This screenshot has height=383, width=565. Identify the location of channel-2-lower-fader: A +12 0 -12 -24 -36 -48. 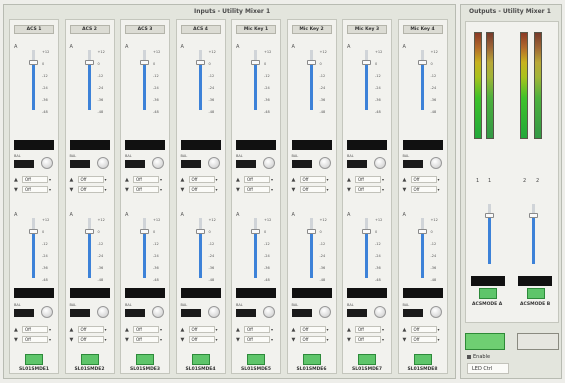
(91, 248).